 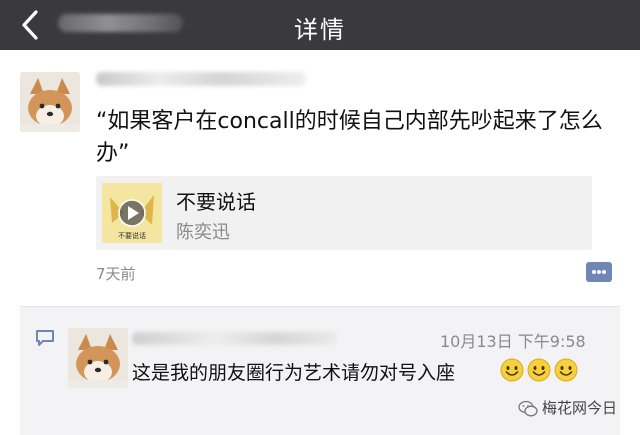 What do you see at coordinates (216, 202) in the screenshot?
I see `music-title: 不要说话` at bounding box center [216, 202].